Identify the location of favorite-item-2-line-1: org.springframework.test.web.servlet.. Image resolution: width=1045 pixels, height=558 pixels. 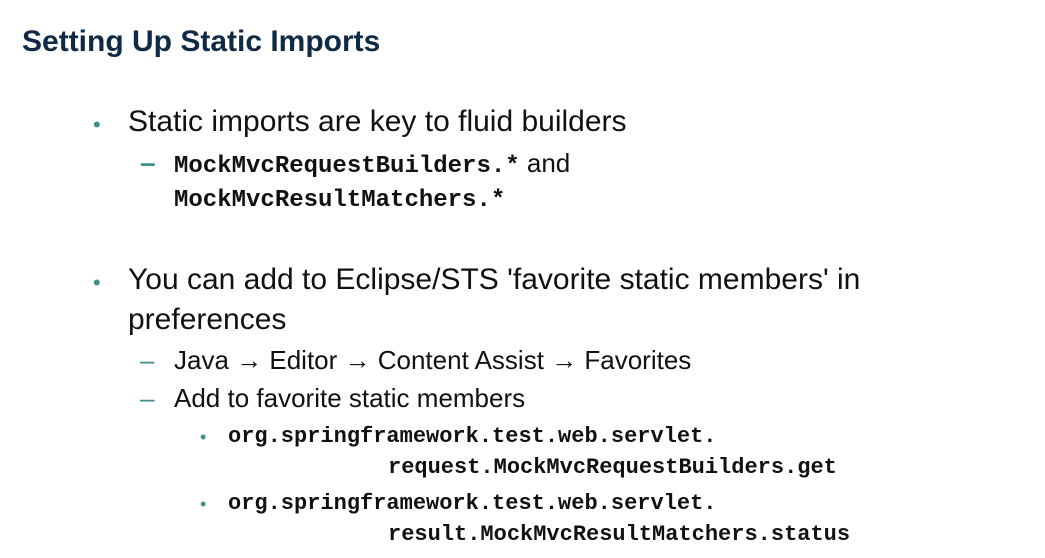
(472, 503).